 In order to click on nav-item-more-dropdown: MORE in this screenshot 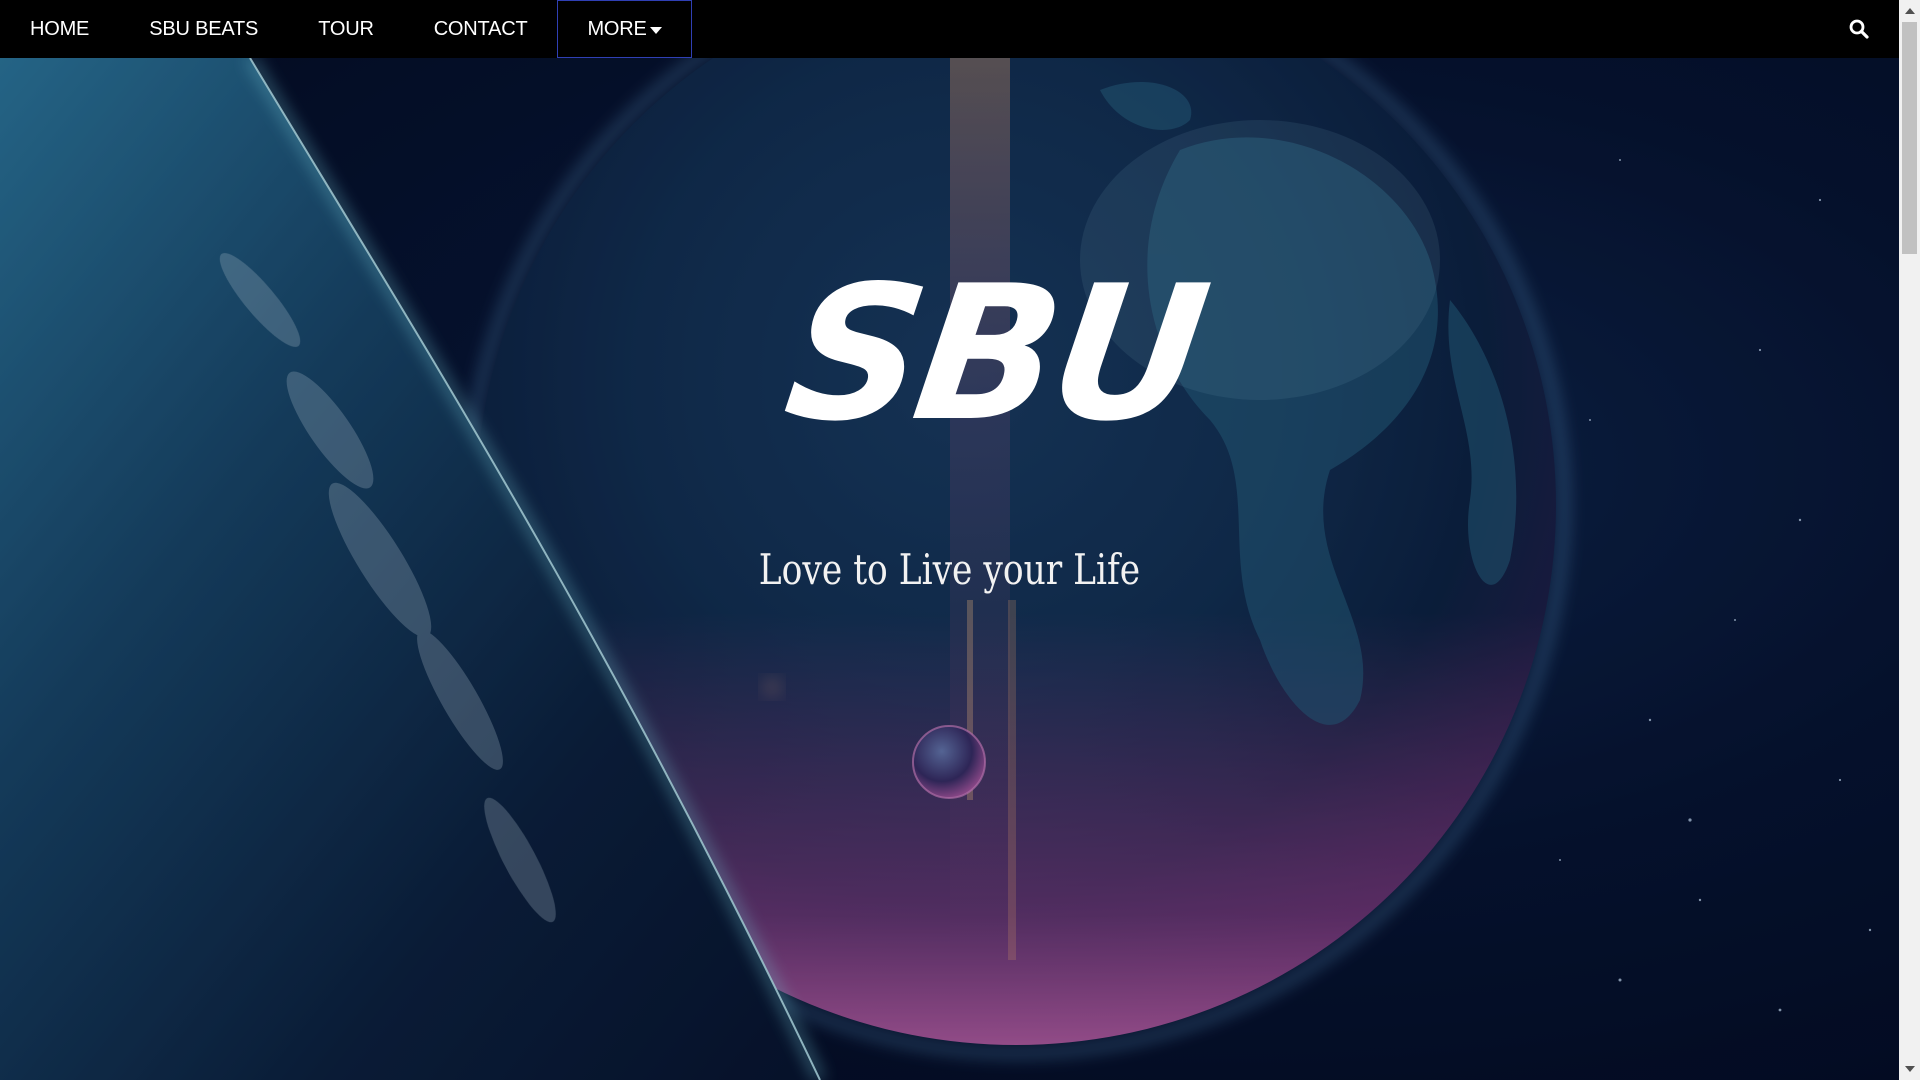, I will do `click(624, 29)`.